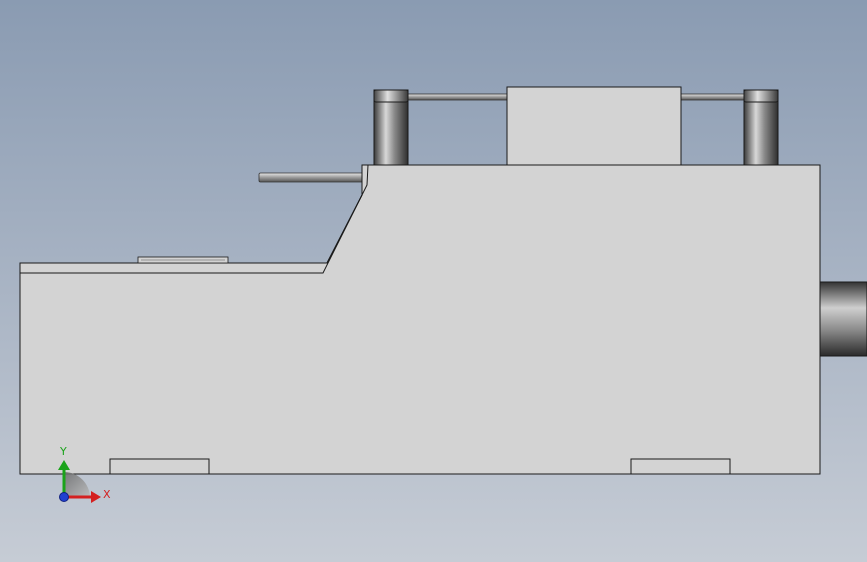 The image size is (867, 562). Describe the element at coordinates (843, 319) in the screenshot. I see `end-plug` at that location.